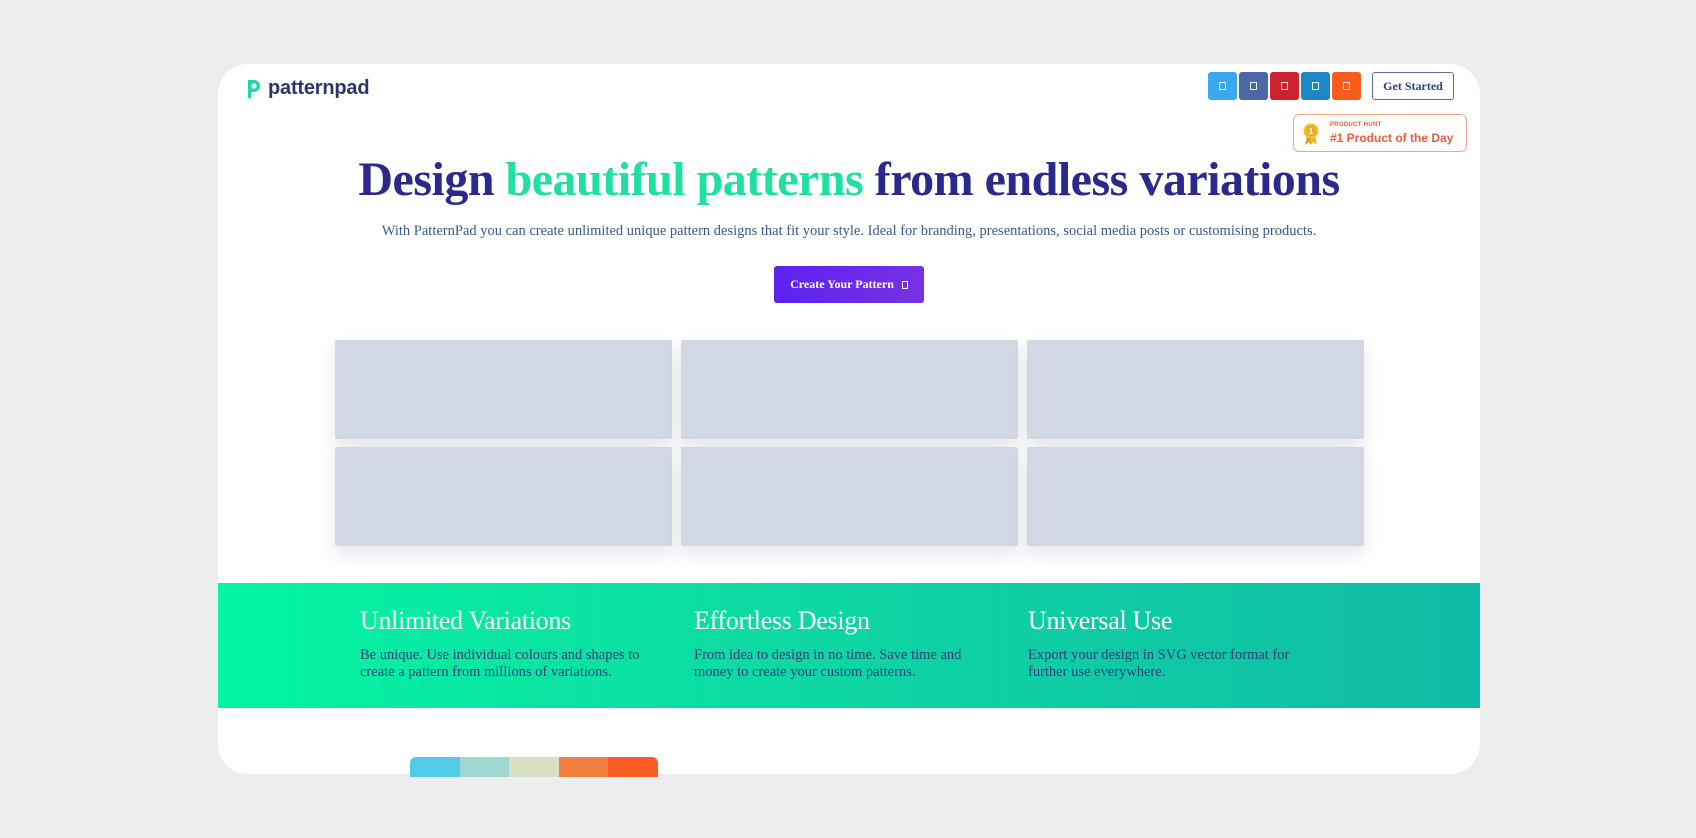  I want to click on hero-title-start: Design, so click(432, 179).